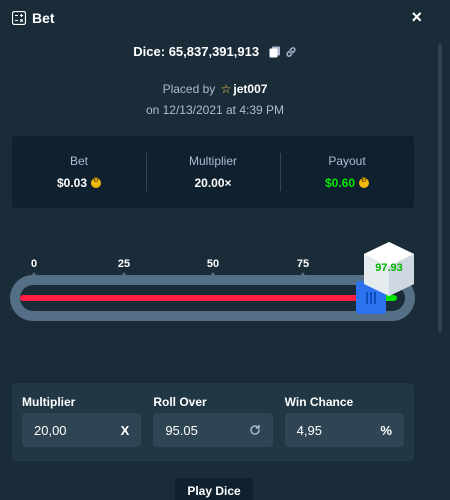 The width and height of the screenshot is (450, 500). I want to click on dice-result: 97.93, so click(389, 268).